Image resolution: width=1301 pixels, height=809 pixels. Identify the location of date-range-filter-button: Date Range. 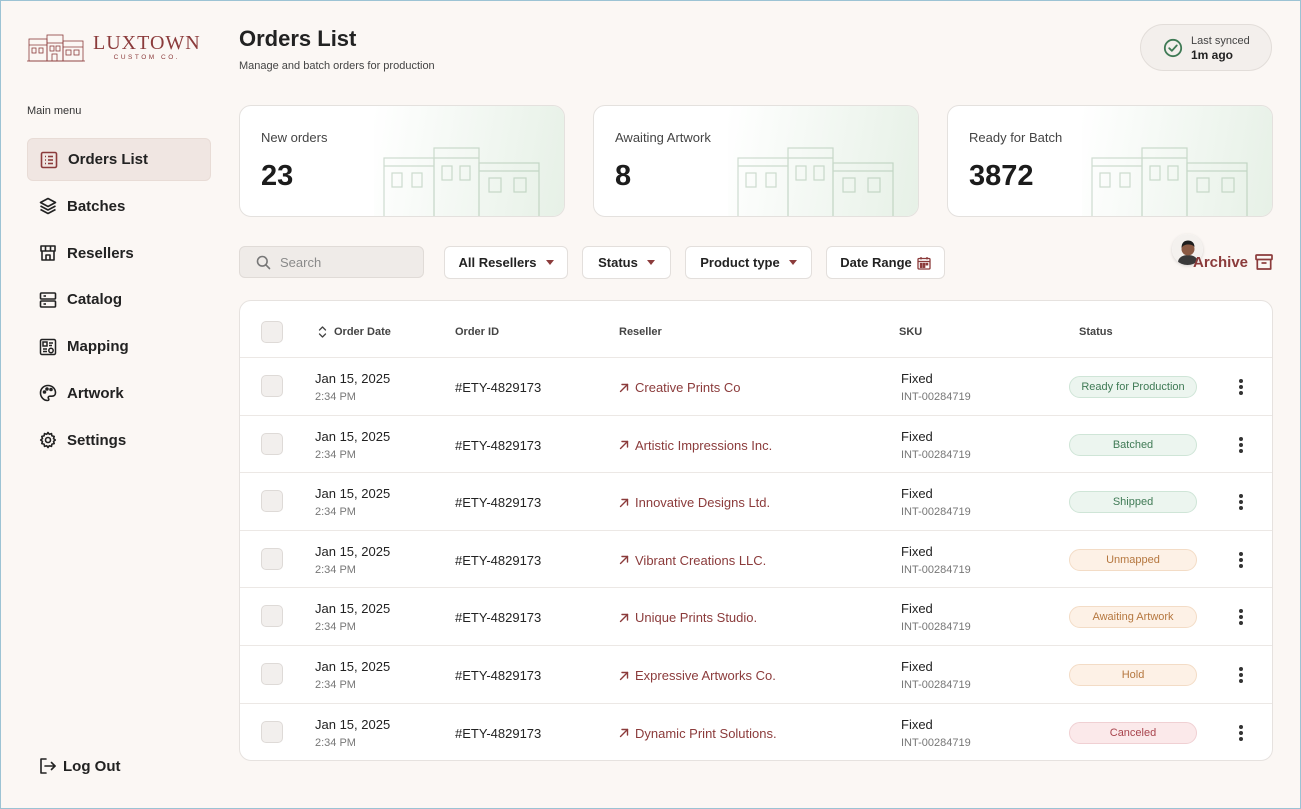
(885, 262).